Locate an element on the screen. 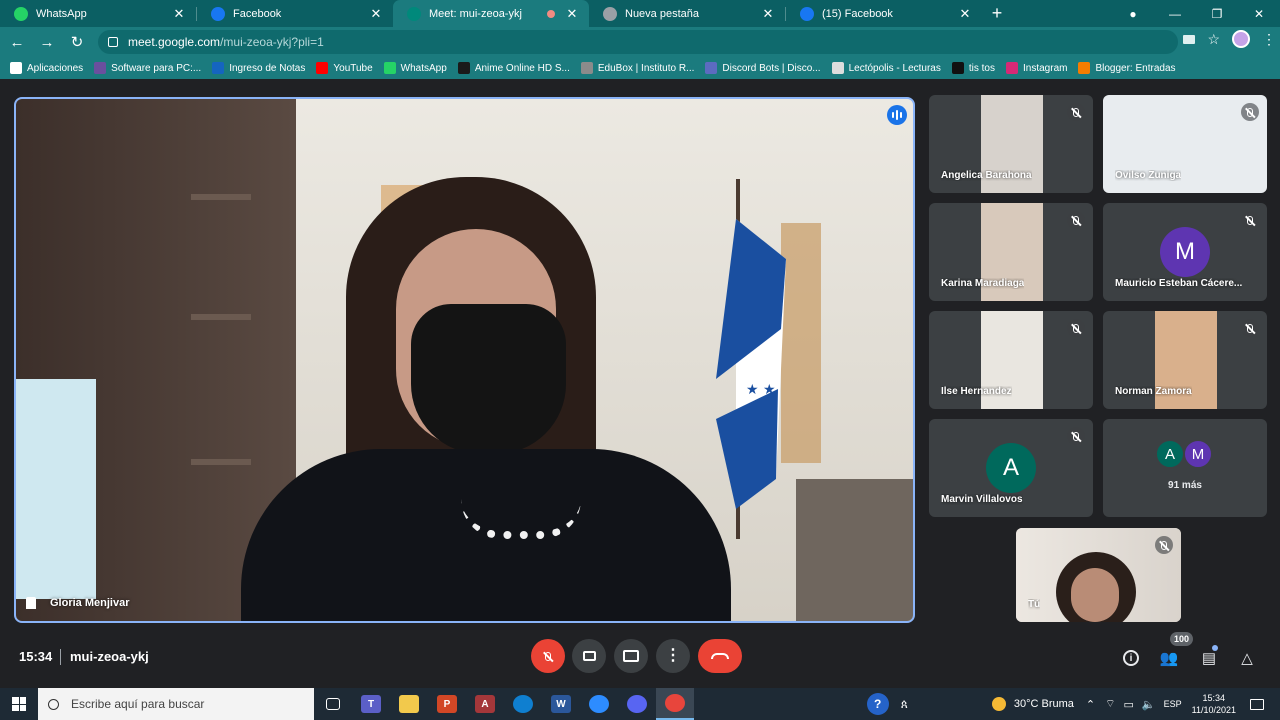 Image resolution: width=1280 pixels, height=720 pixels. bookmark-item: YouTube is located at coordinates (344, 68).